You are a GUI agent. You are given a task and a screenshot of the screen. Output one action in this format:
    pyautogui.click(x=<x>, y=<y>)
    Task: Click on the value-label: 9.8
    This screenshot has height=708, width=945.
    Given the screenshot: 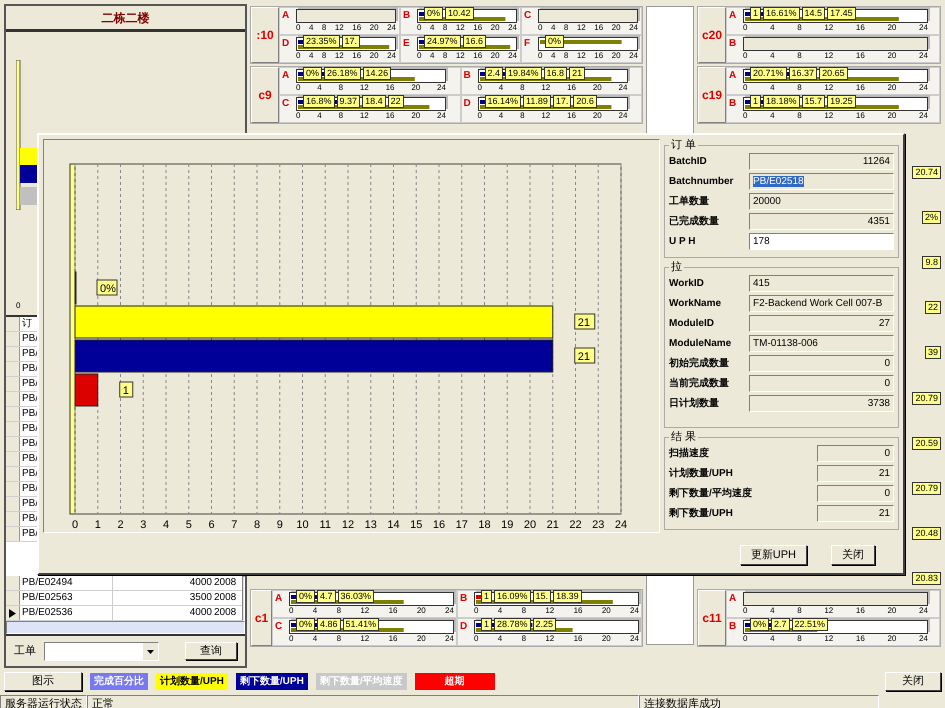 What is the action you would take?
    pyautogui.click(x=931, y=263)
    